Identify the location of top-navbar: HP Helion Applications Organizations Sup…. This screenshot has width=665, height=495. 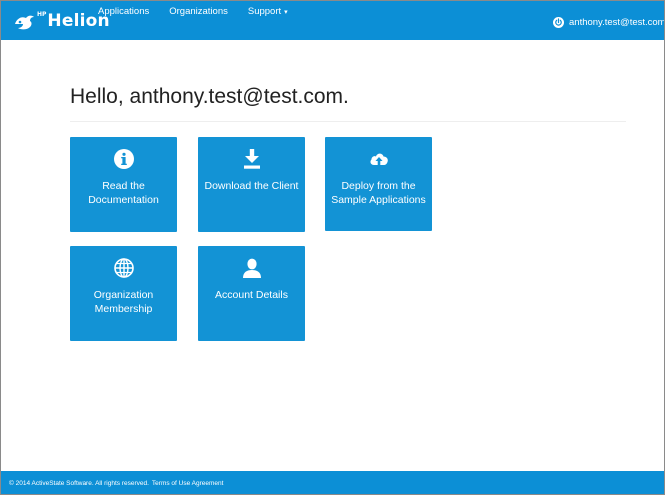
(332, 20).